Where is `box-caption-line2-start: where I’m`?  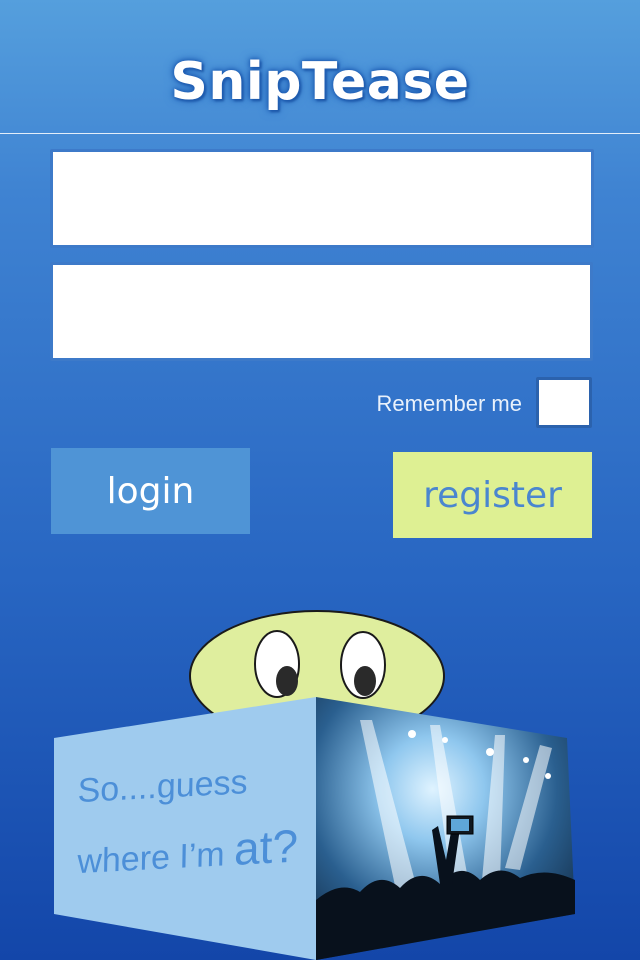
box-caption-line2-start: where I’m is located at coordinates (156, 858).